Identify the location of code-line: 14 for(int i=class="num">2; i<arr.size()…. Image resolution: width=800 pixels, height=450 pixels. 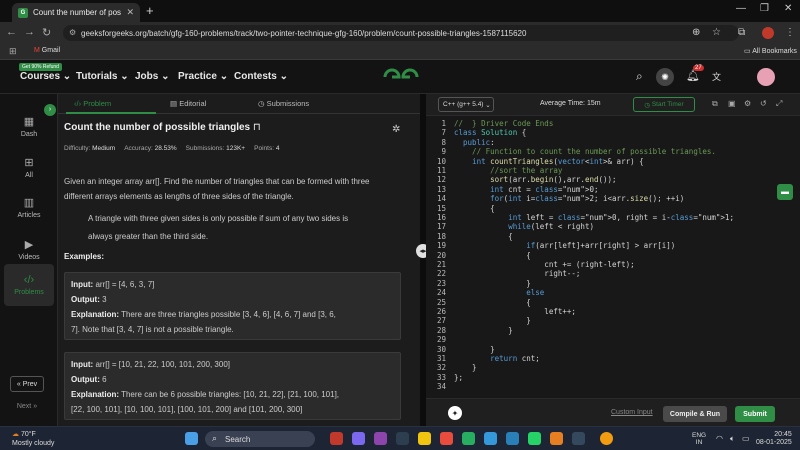
(613, 198).